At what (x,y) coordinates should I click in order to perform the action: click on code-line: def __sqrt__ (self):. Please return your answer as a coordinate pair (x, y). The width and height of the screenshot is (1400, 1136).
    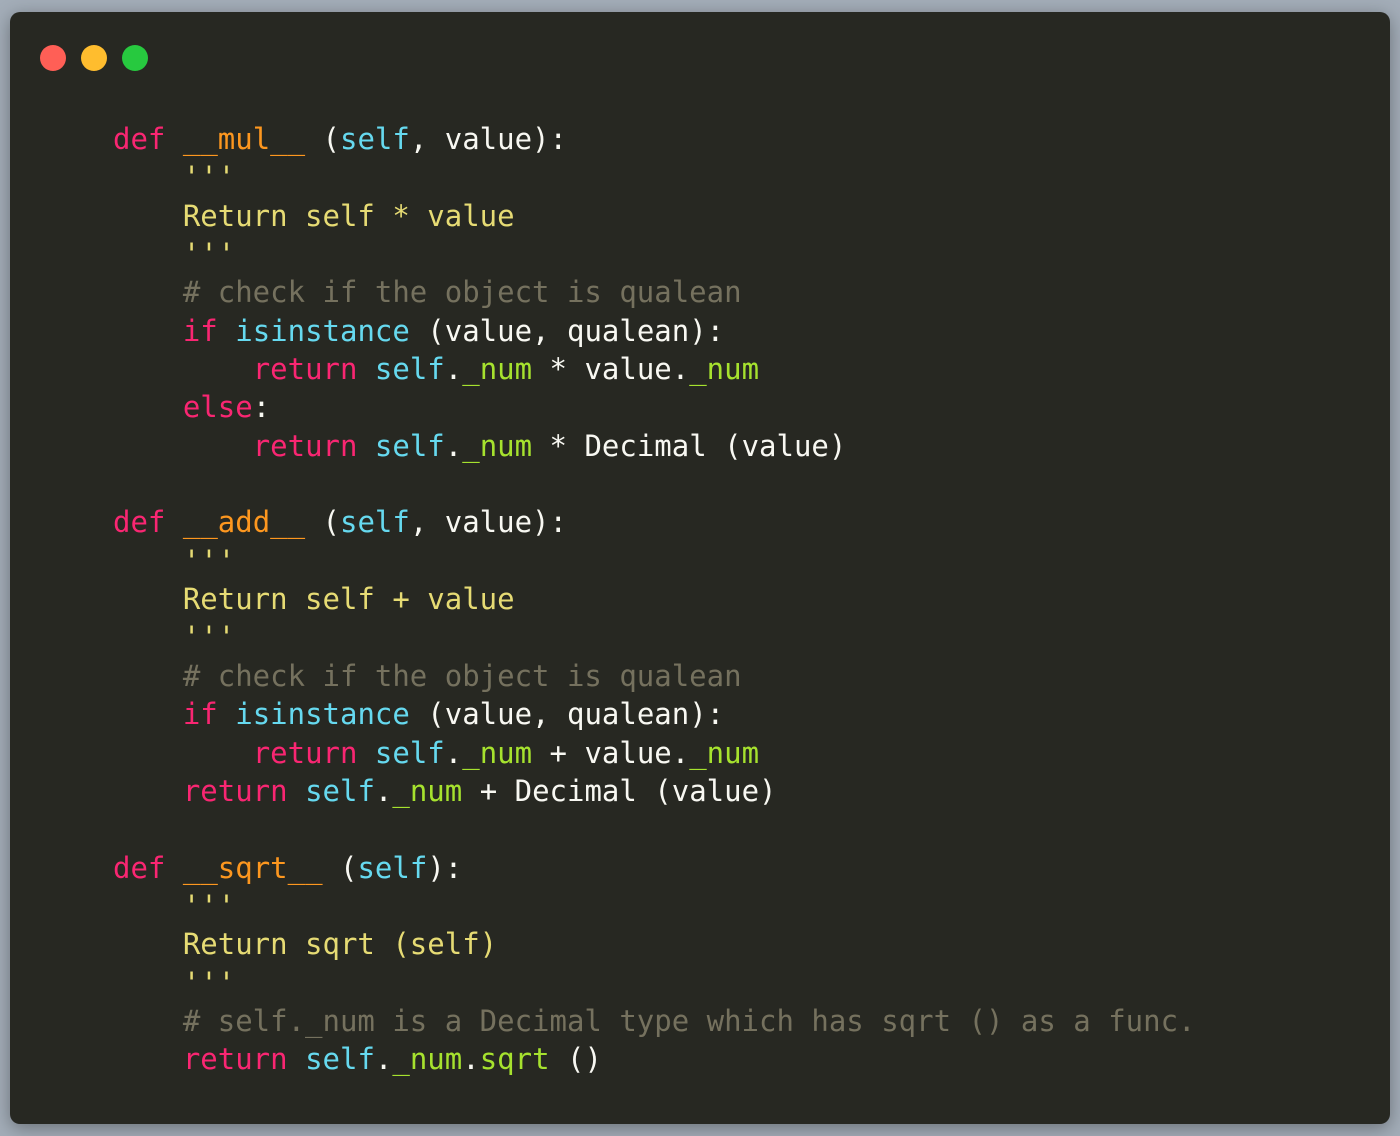
    Looking at the image, I should click on (654, 868).